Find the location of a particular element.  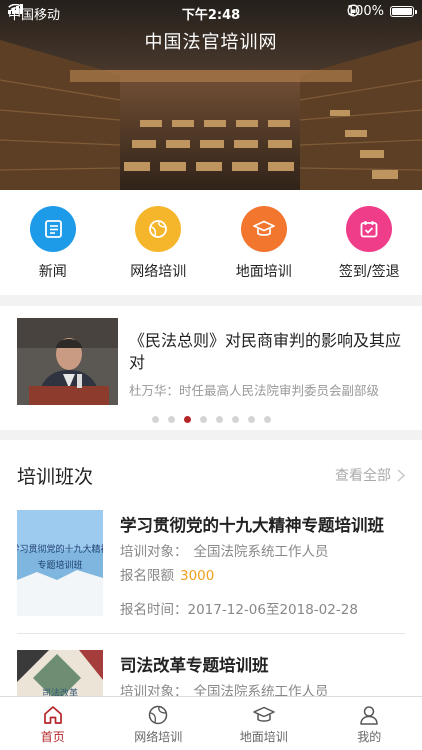

tab-profile: 我的 is located at coordinates (369, 723).